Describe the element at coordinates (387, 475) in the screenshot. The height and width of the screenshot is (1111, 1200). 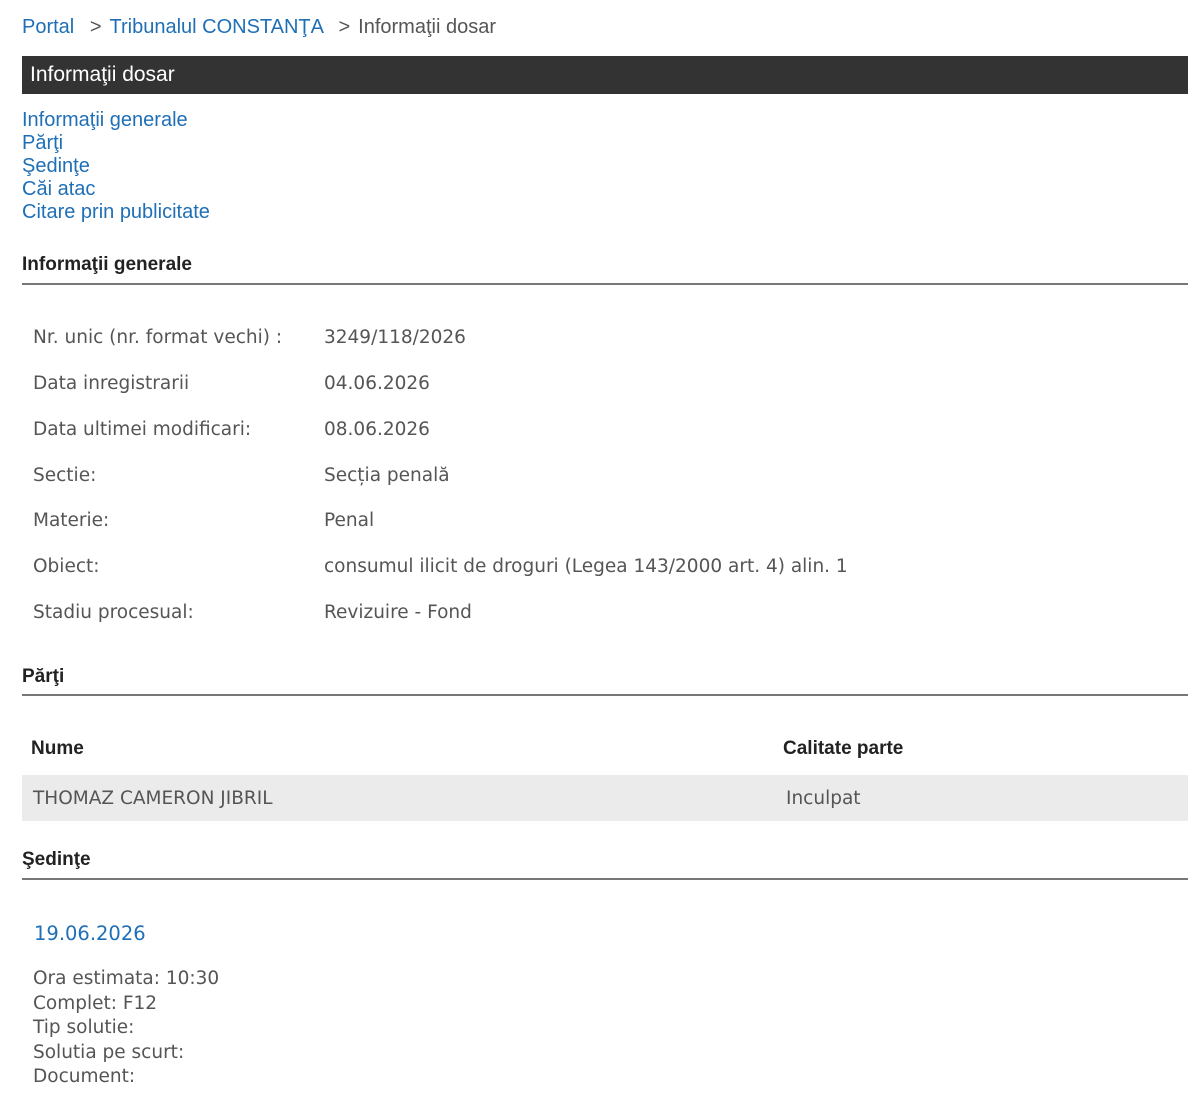
I see `info-value: Secția penală` at that location.